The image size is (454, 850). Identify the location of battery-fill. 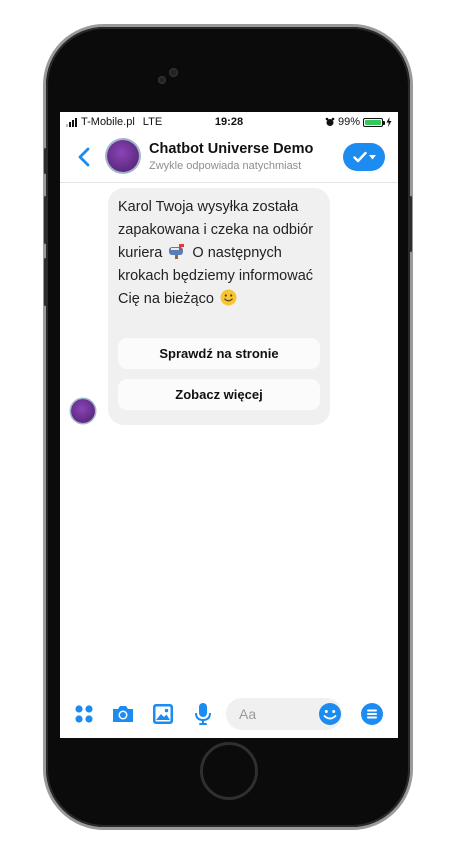
(373, 122).